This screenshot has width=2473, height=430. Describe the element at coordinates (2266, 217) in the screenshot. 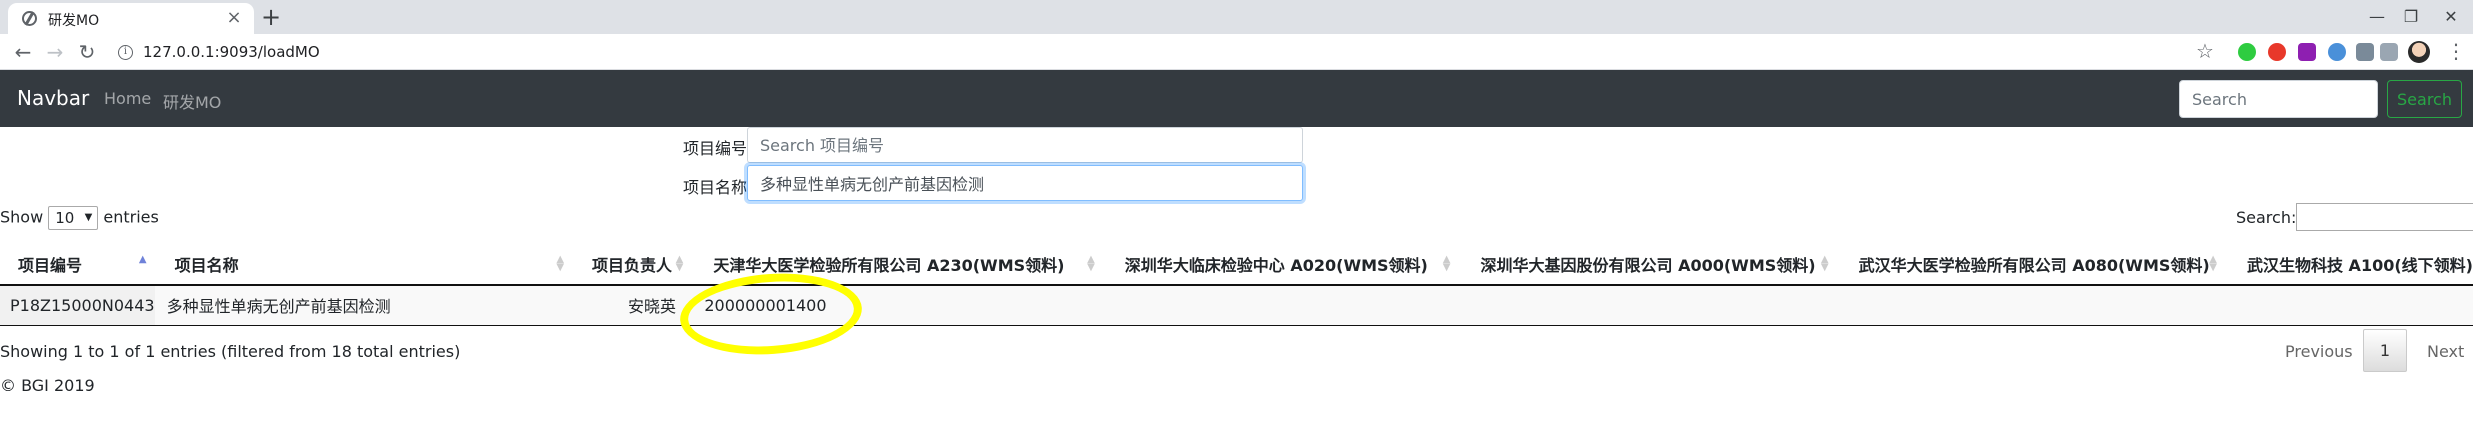

I see `table-search-label: Search:` at that location.